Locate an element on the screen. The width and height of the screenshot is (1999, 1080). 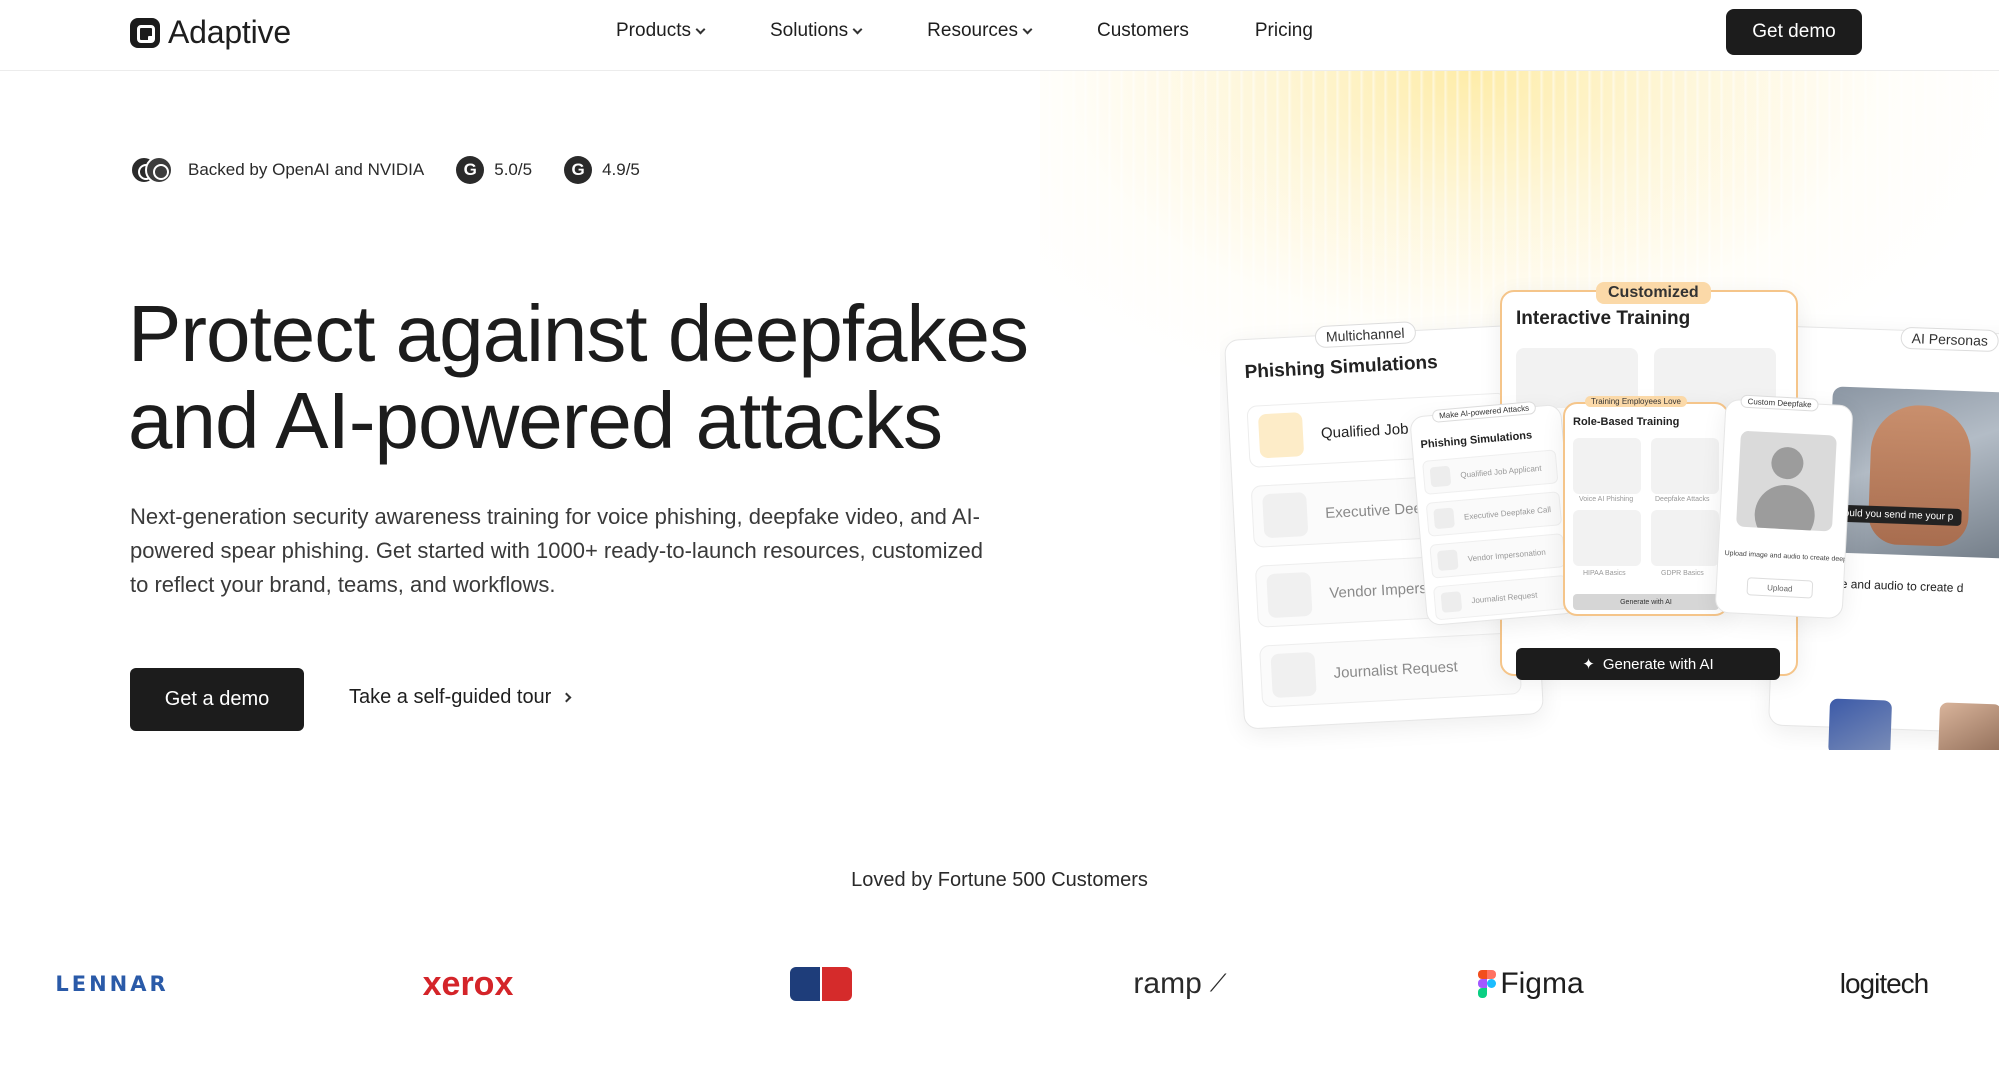
upload-button: Upload is located at coordinates (1780, 588).